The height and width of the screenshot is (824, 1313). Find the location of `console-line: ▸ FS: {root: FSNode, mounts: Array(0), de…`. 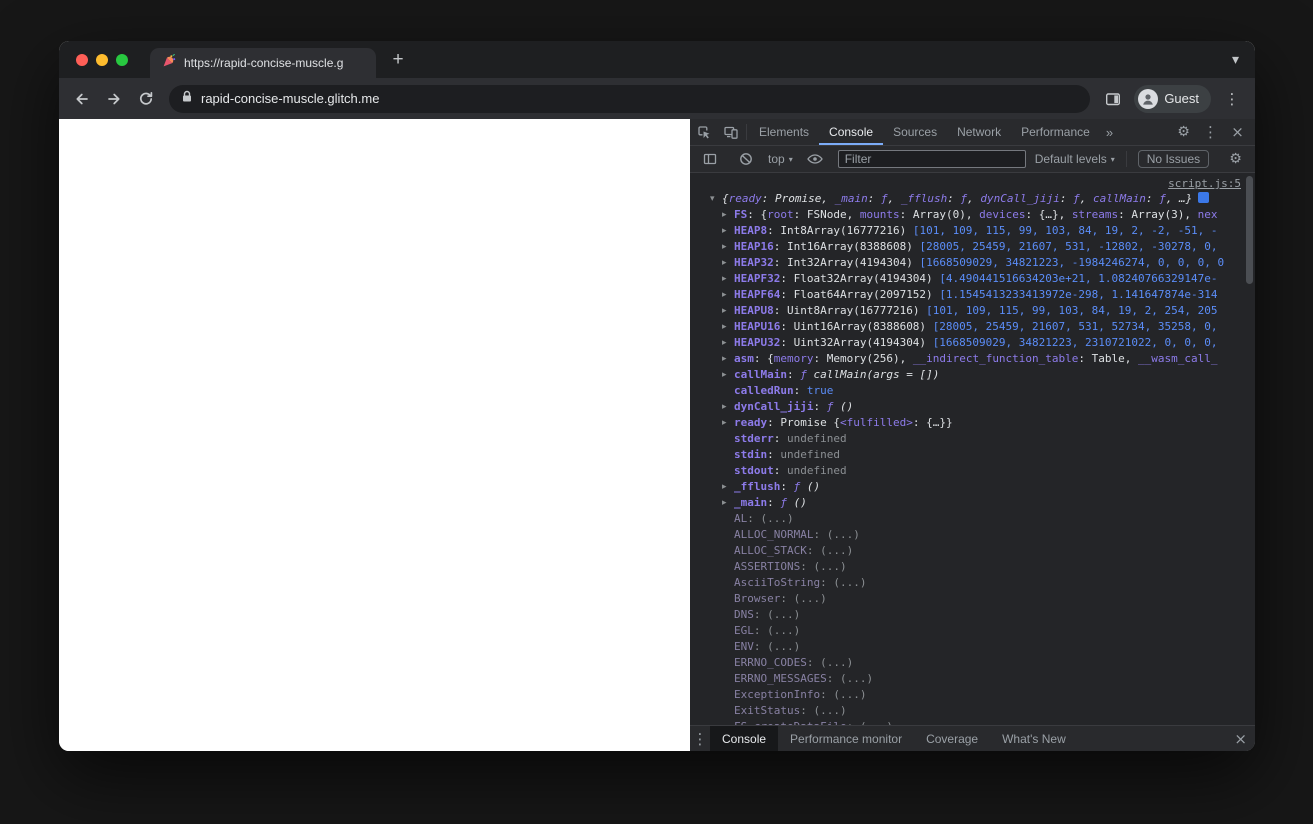

console-line: ▸ FS: {root: FSNode, mounts: Array(0), de… is located at coordinates (972, 215).